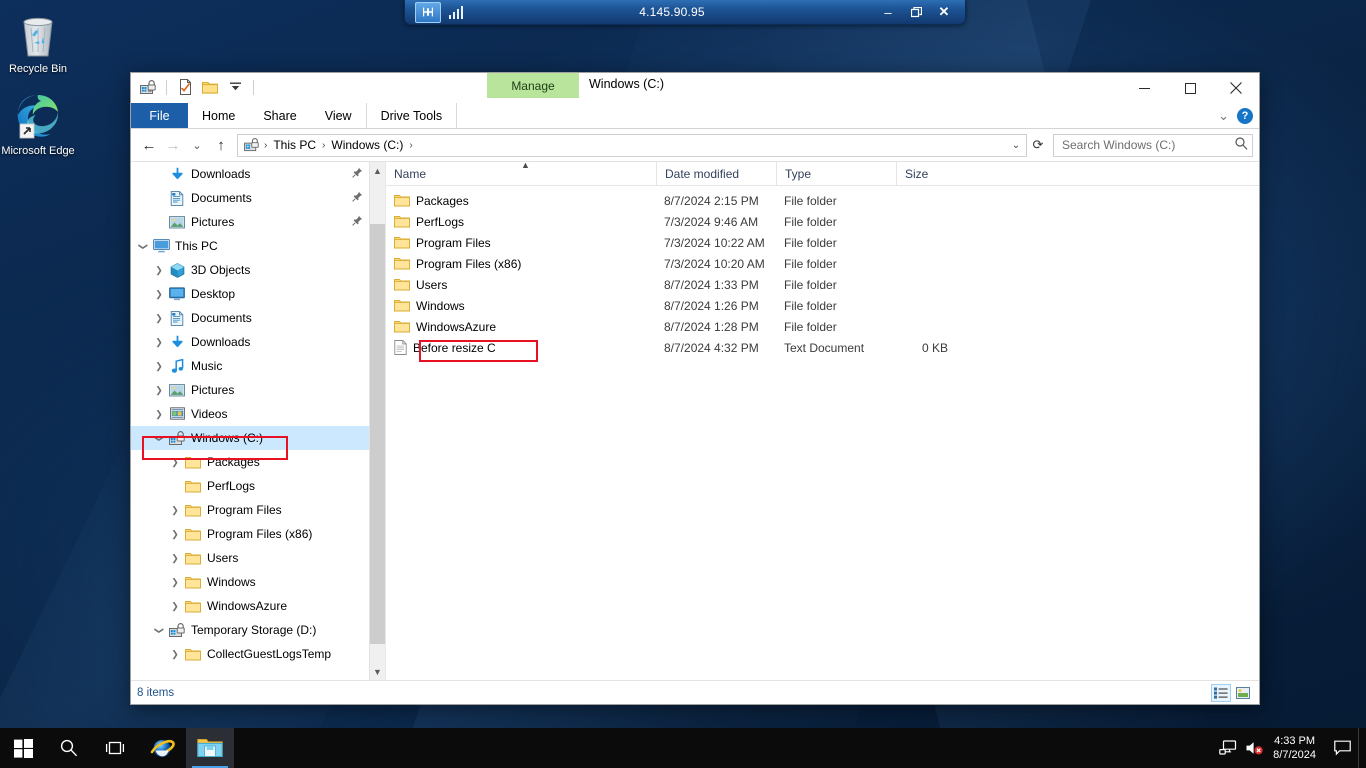 The width and height of the screenshot is (1366, 768). What do you see at coordinates (1144, 88) in the screenshot?
I see `minimize-button` at bounding box center [1144, 88].